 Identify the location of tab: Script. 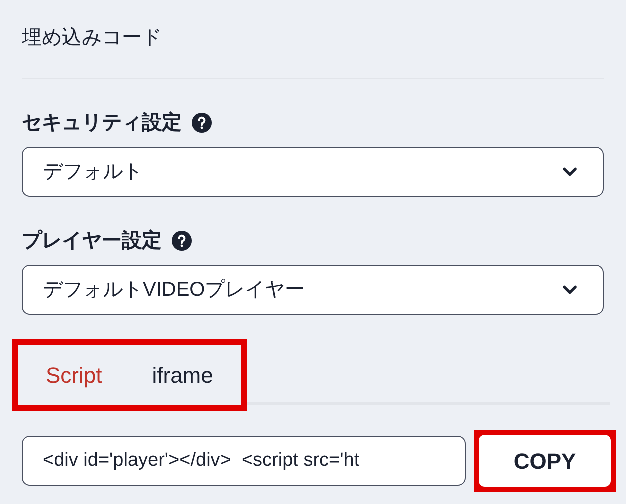
(74, 375).